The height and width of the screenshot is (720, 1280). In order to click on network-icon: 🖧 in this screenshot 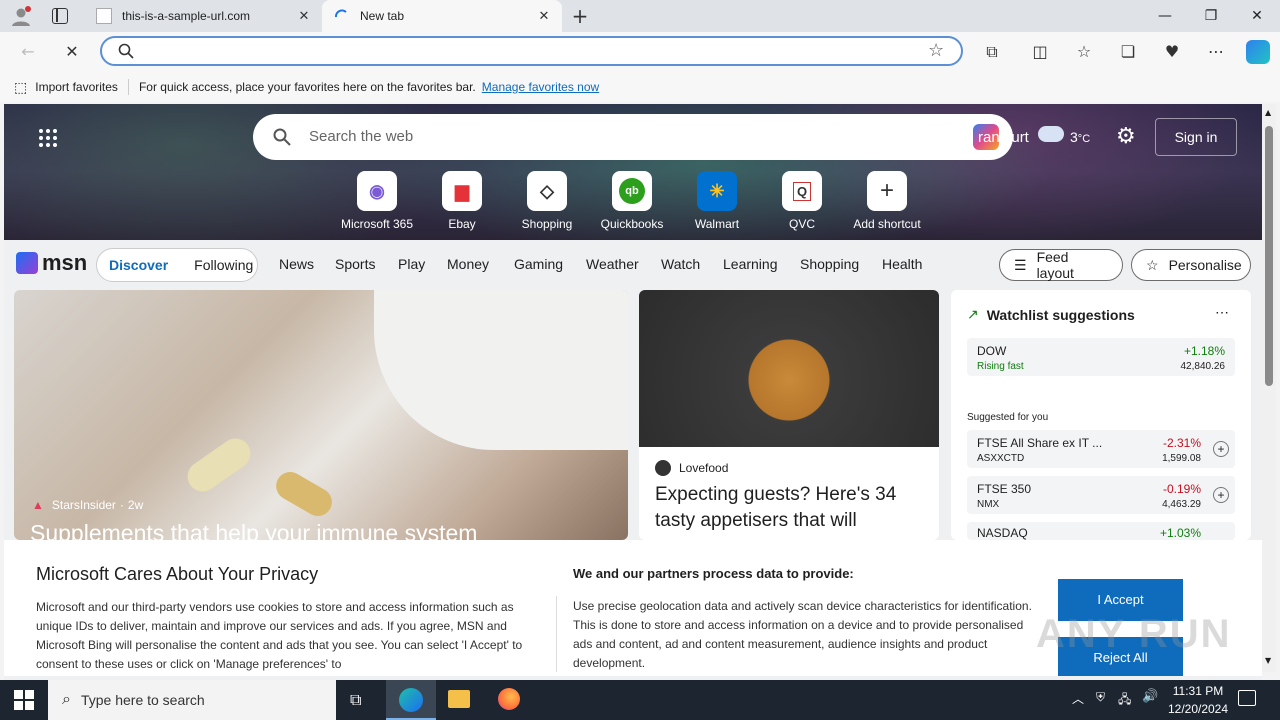, I will do `click(1124, 700)`.